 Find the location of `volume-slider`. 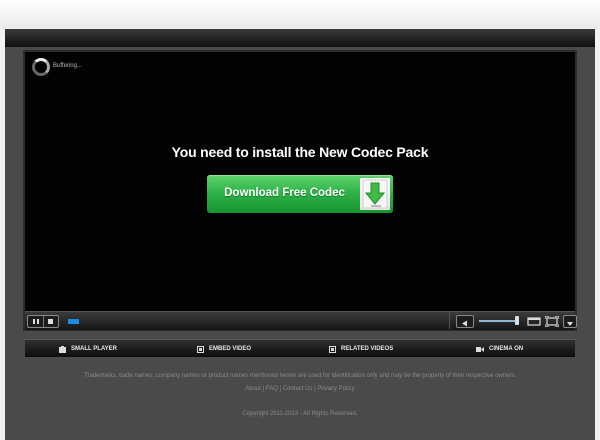

volume-slider is located at coordinates (499, 321).